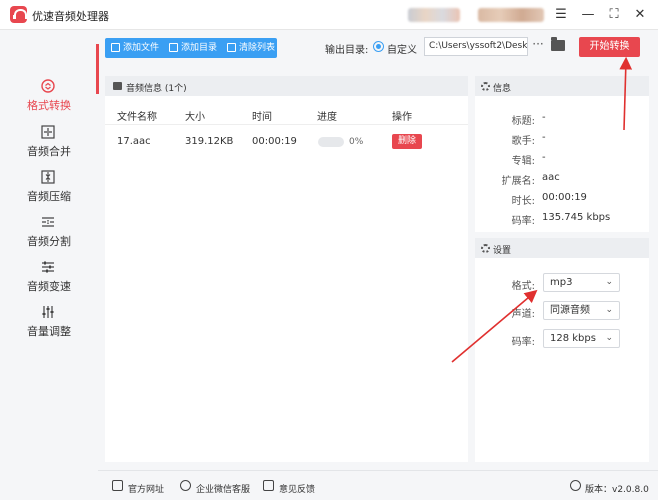  Describe the element at coordinates (329, 15) in the screenshot. I see `title-bar: 优速音频处理器 ☰ — ⛶ ✕` at that location.